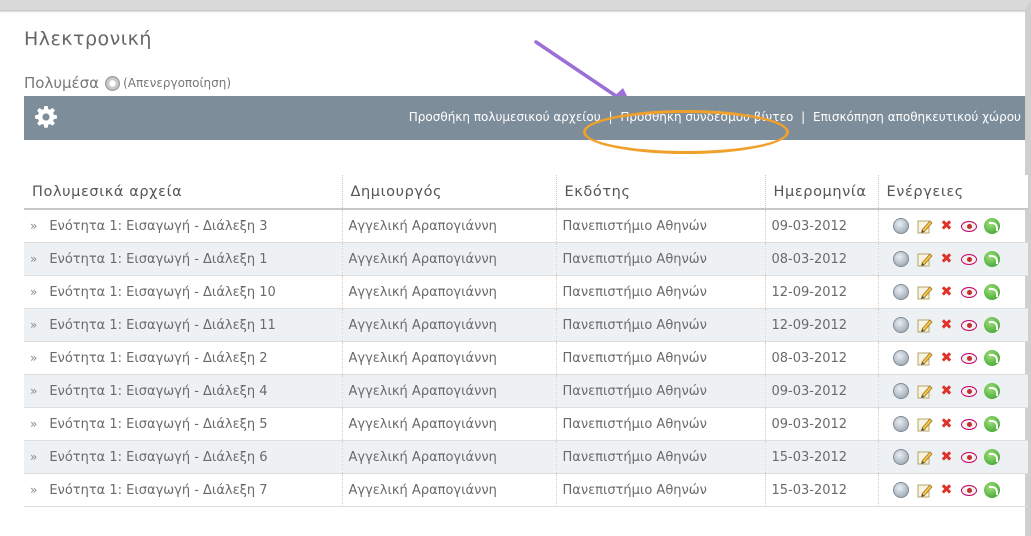 The width and height of the screenshot is (1031, 536). What do you see at coordinates (660, 192) in the screenshot?
I see `column-header-publisher: Εκδότης` at bounding box center [660, 192].